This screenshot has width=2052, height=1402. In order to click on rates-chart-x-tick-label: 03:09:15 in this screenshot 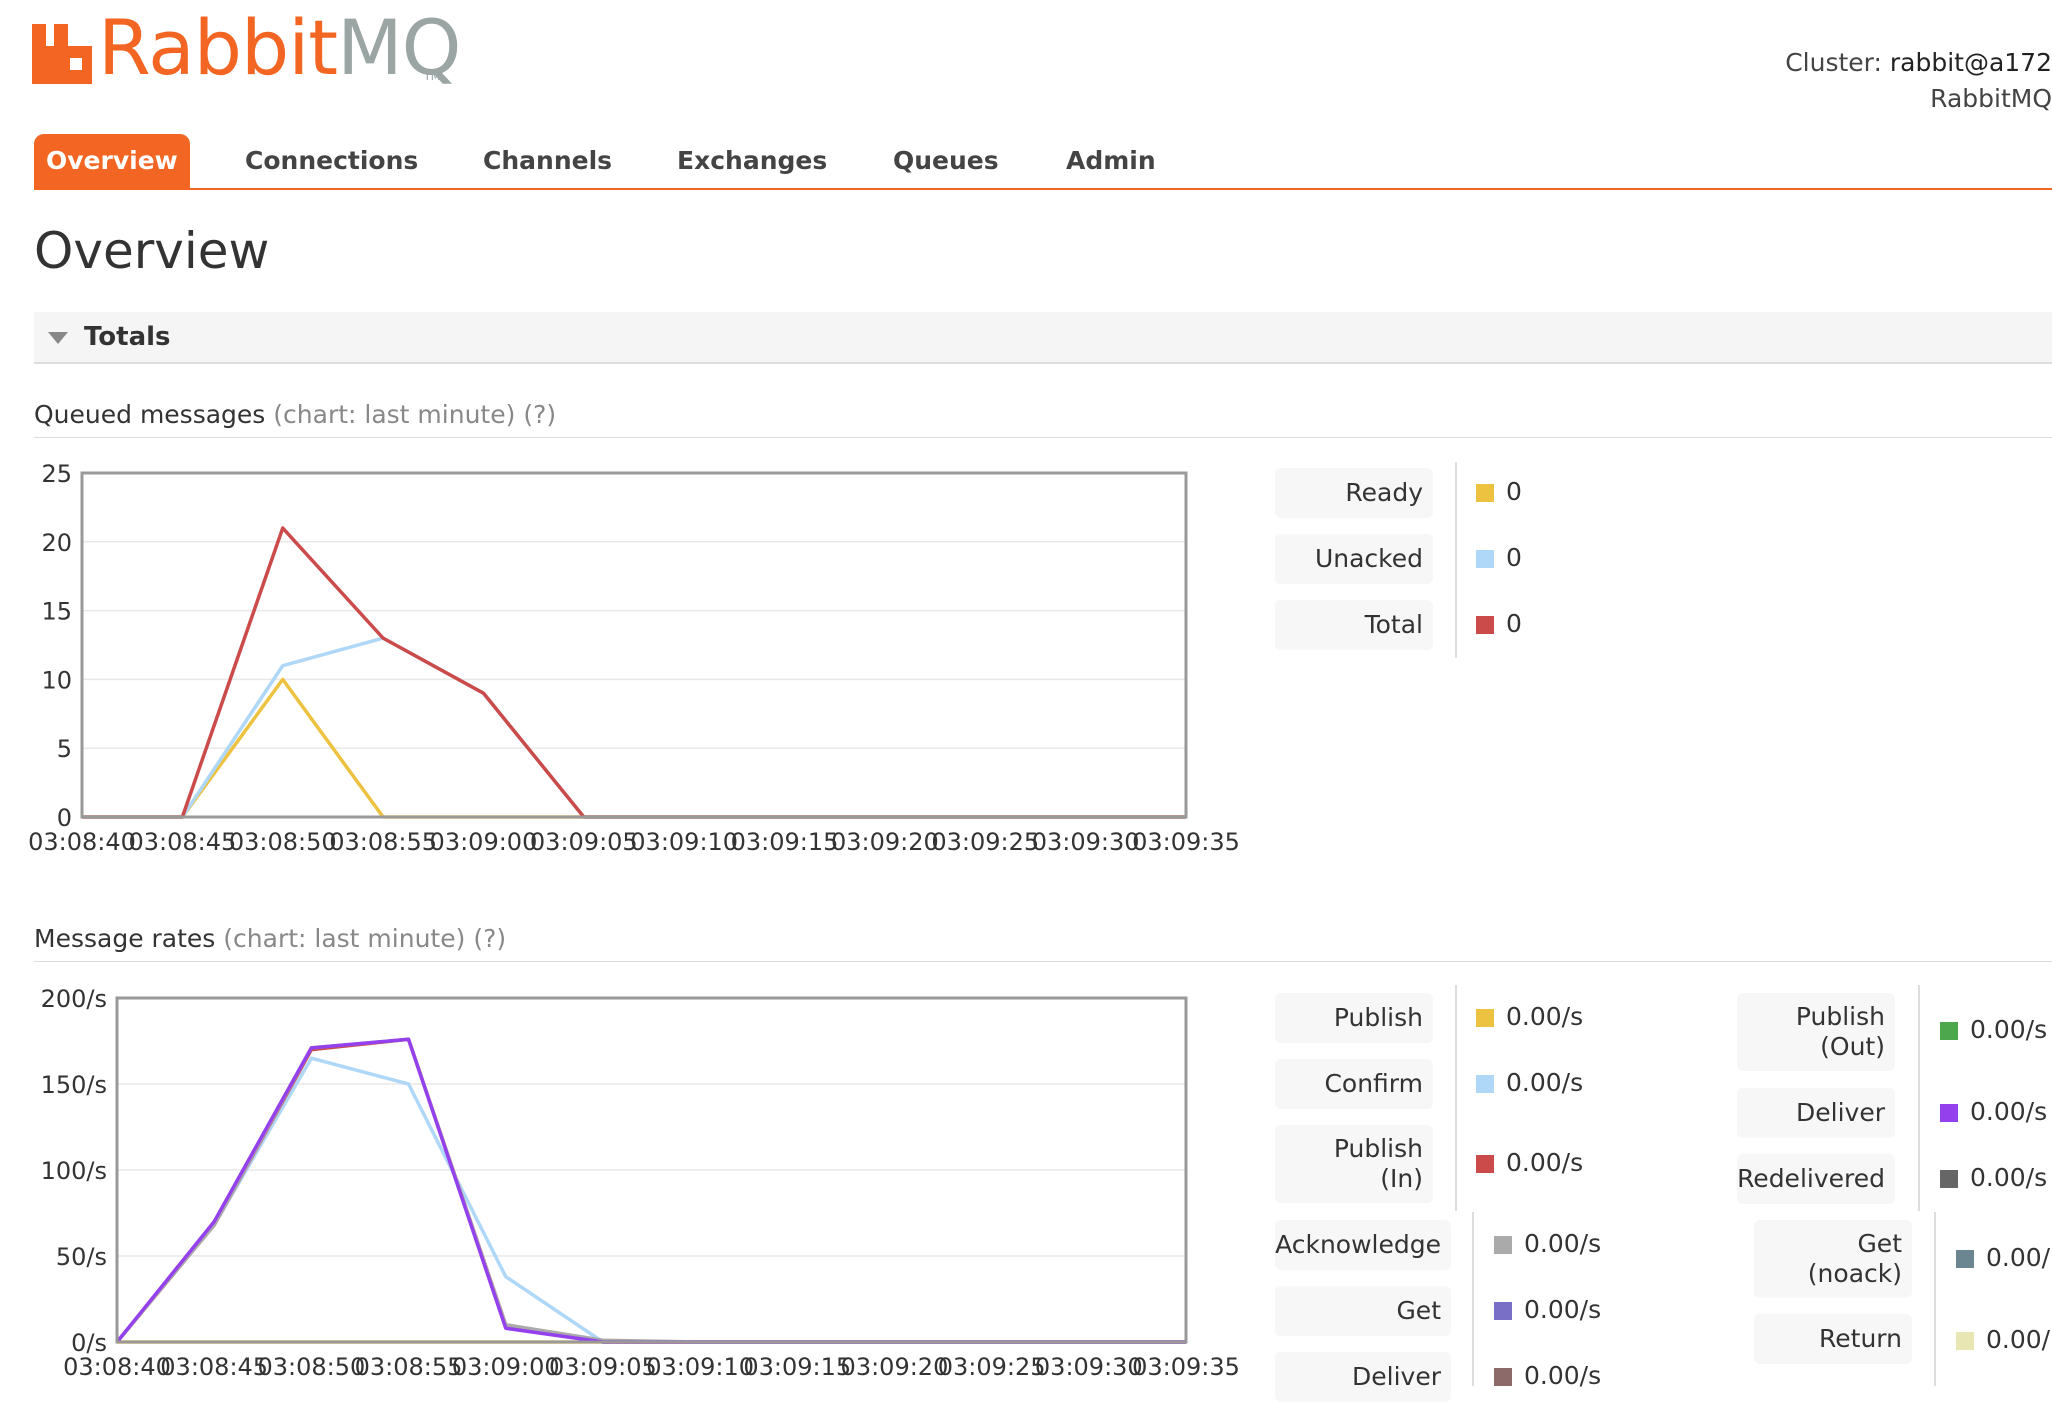, I will do `click(797, 1367)`.